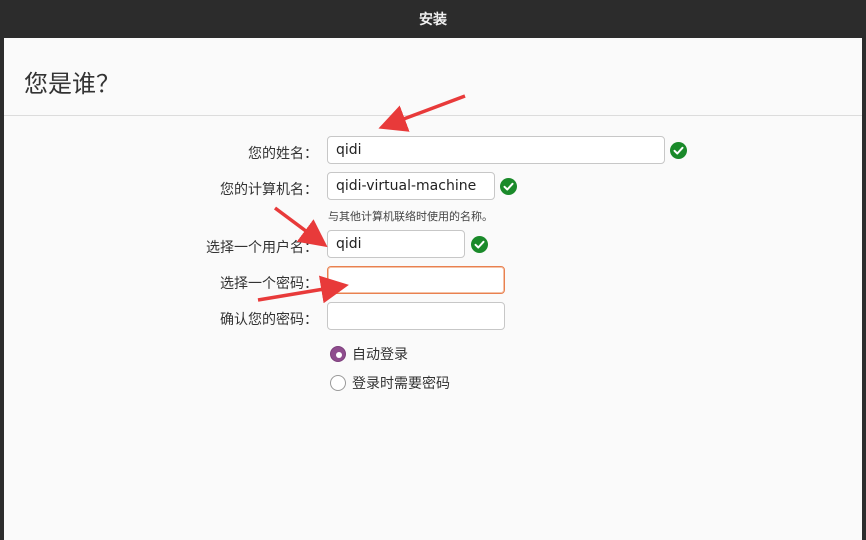  I want to click on window-title: 安装, so click(433, 20).